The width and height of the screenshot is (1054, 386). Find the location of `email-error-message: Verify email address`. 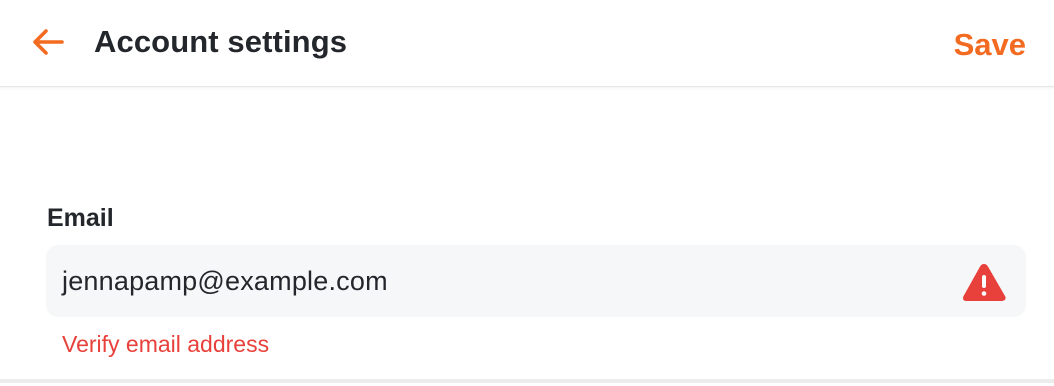

email-error-message: Verify email address is located at coordinates (166, 344).